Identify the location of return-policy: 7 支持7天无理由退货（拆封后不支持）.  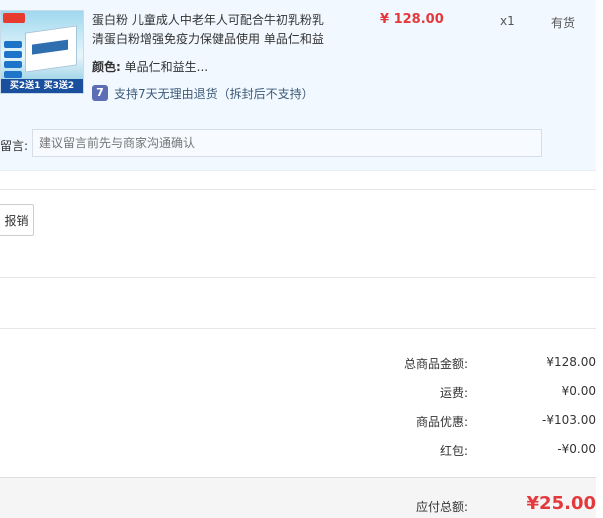
(203, 93).